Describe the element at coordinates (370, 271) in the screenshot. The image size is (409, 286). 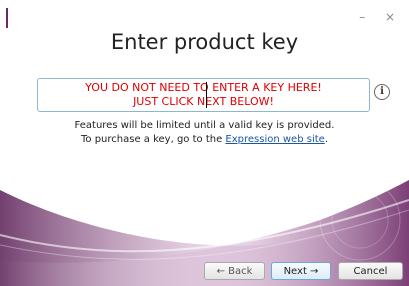
I see `cancel-button: Cancel` at that location.